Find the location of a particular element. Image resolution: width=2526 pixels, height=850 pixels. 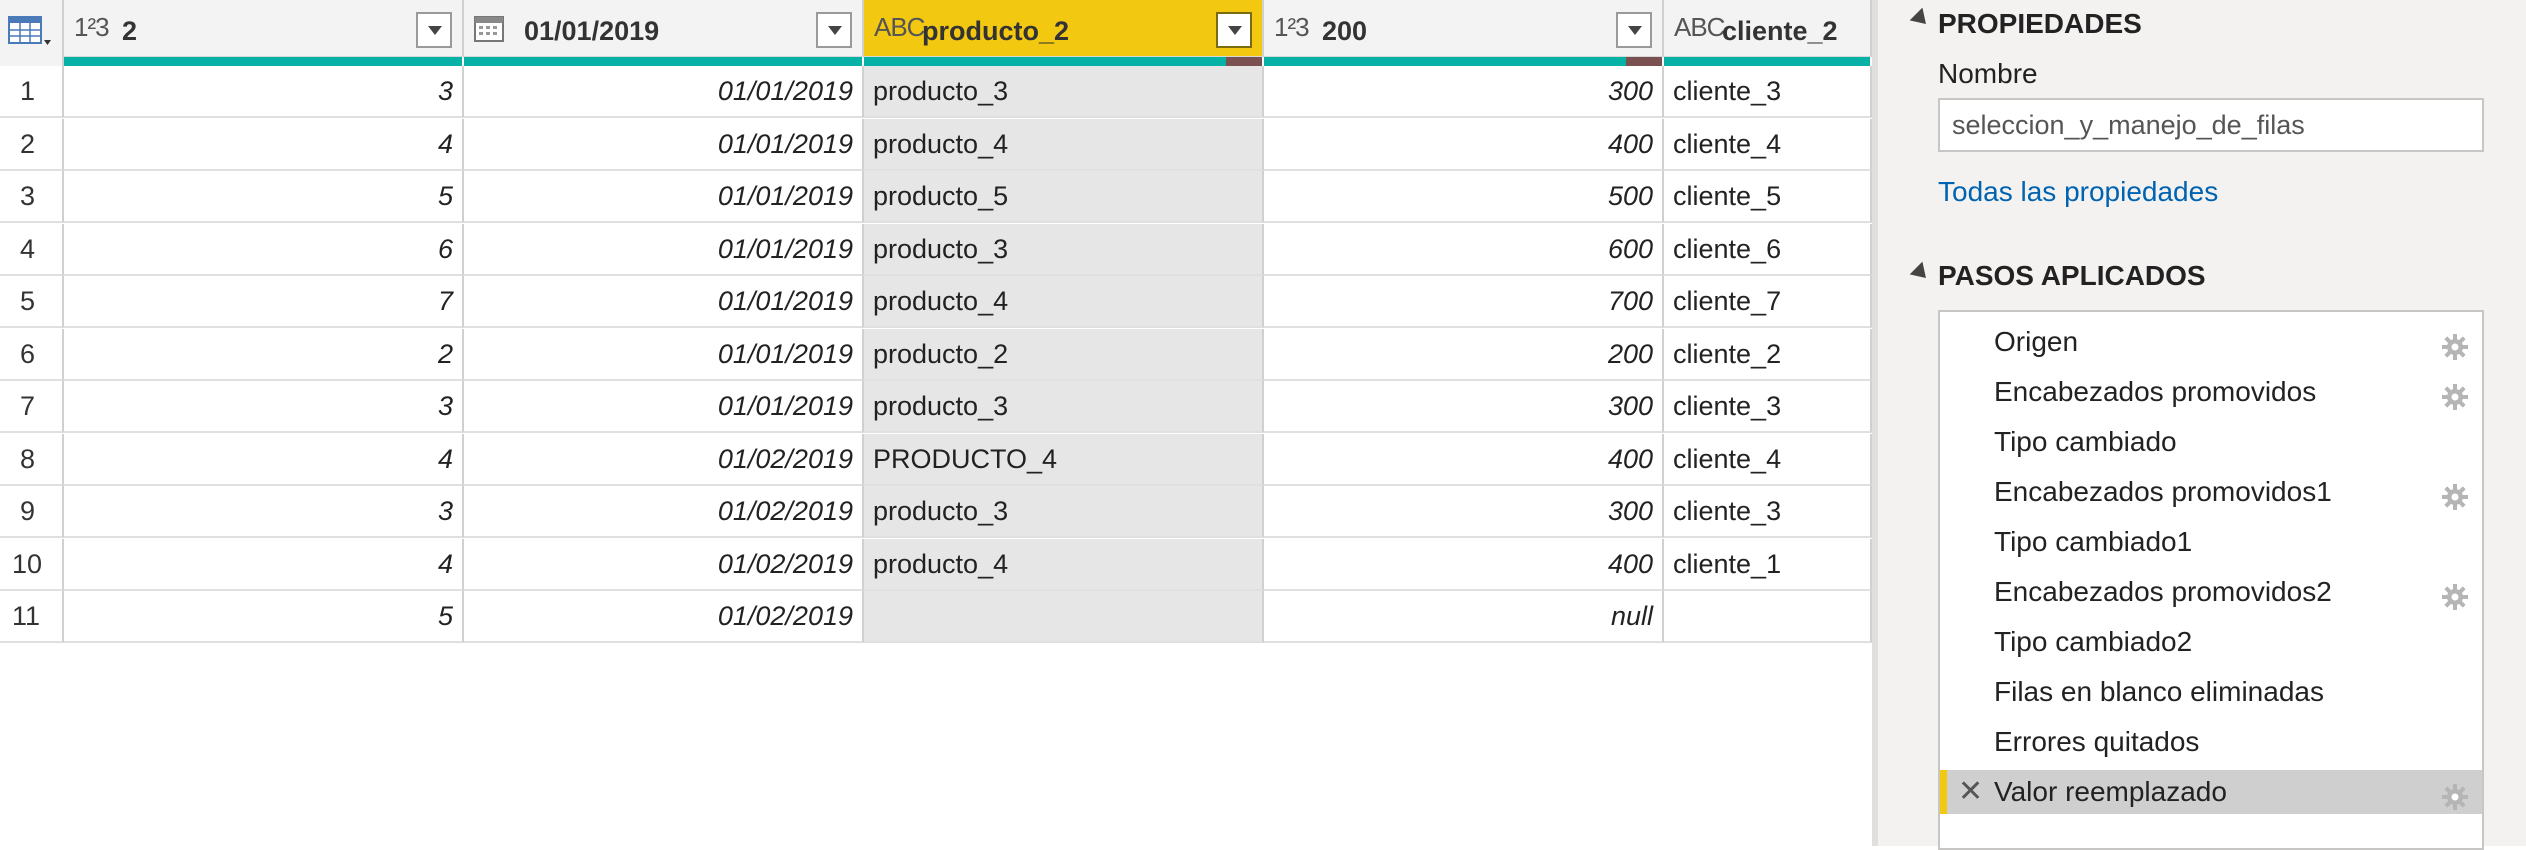

row-number: 5 is located at coordinates (32, 302).